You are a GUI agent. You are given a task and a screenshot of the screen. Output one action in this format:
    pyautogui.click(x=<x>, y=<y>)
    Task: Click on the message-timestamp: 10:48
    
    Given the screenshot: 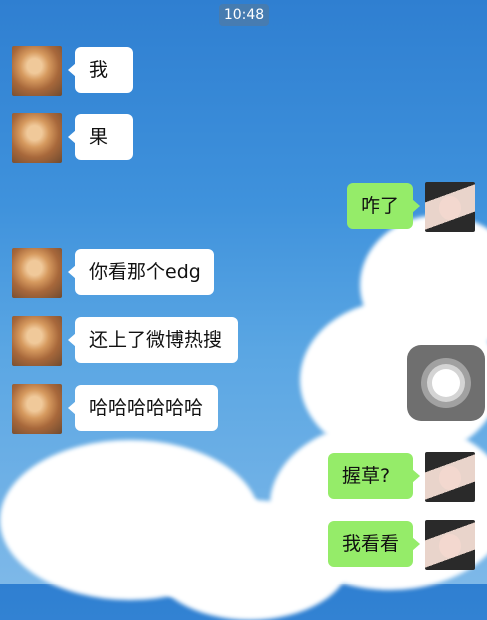 What is the action you would take?
    pyautogui.click(x=244, y=15)
    